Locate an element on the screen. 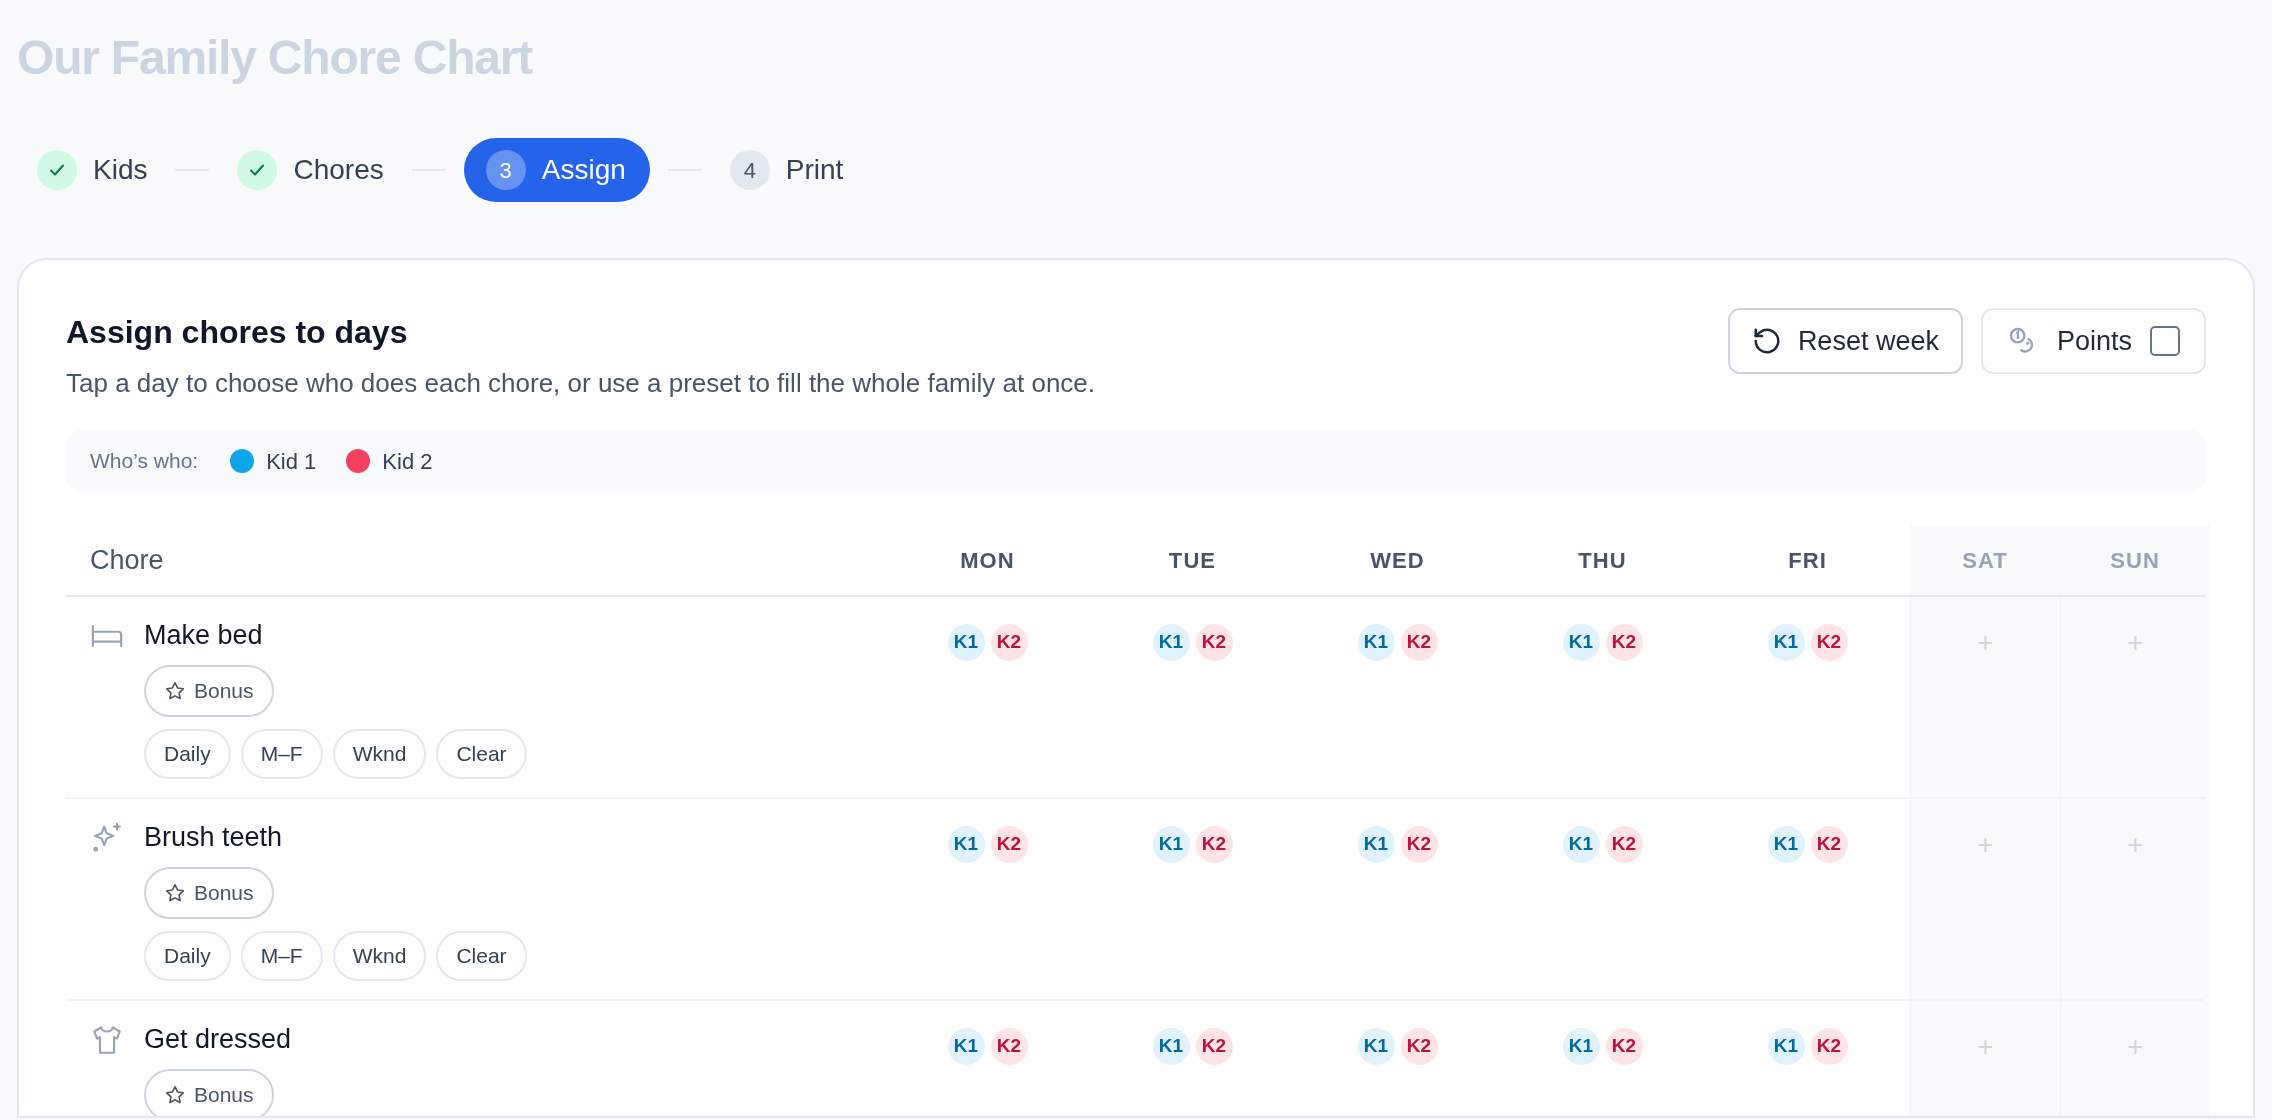  step-tab: Kids is located at coordinates (92, 170).